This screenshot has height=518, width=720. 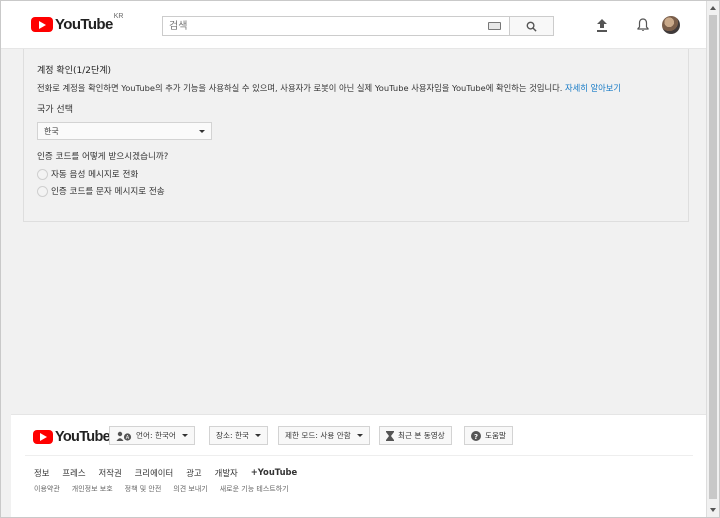 I want to click on masthead: YouTube KR, so click(x=354, y=25).